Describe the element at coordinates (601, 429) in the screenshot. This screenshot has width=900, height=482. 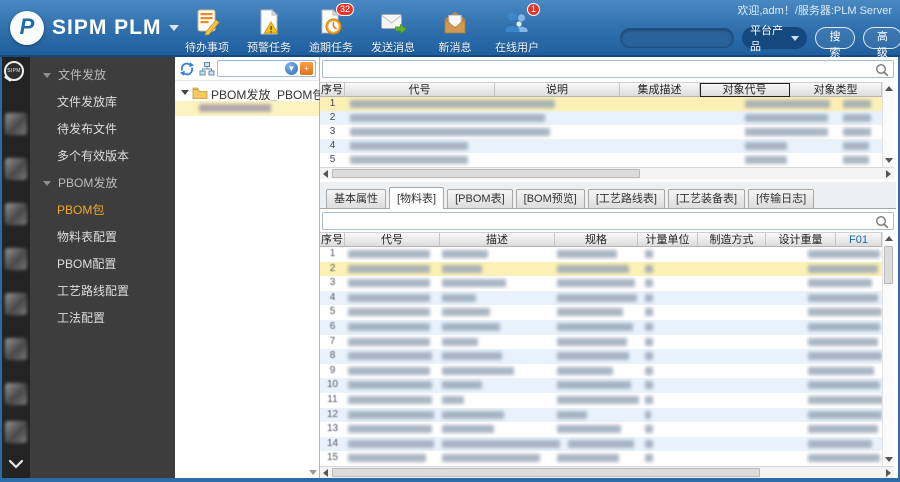
I see `table-row-13: 13` at that location.